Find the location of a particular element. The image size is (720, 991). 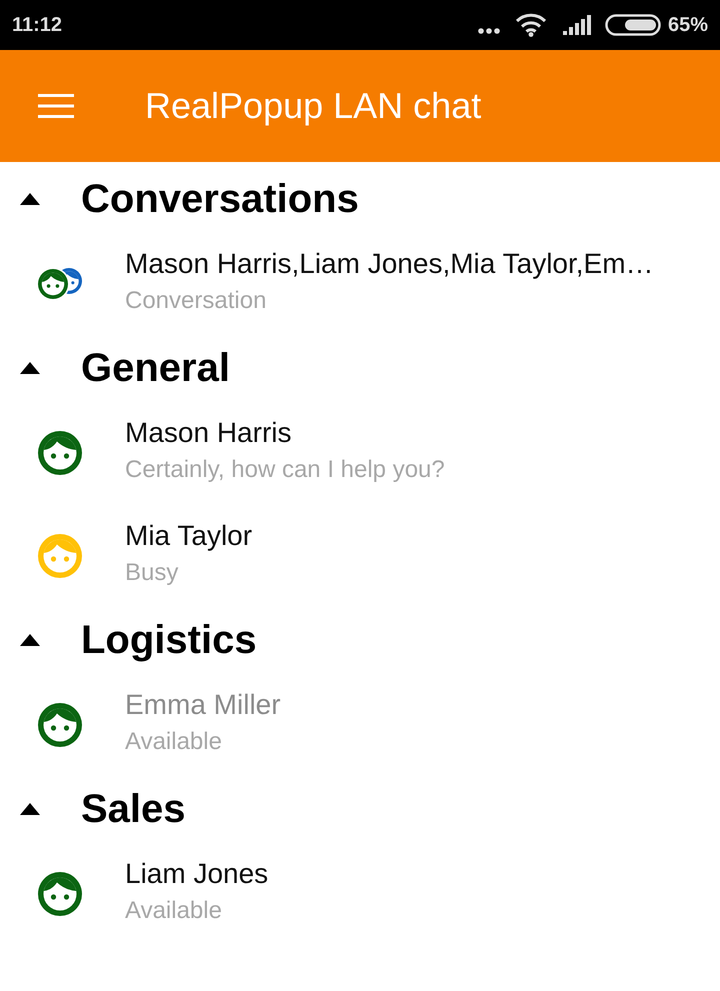

group-title: General is located at coordinates (155, 368).